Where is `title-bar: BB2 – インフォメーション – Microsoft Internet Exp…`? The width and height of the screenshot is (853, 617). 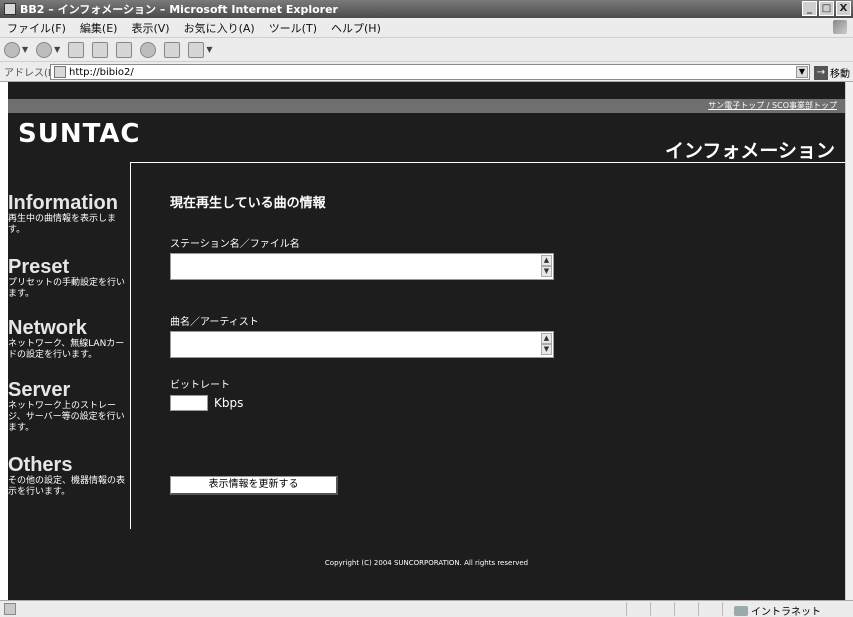
title-bar: BB2 – インフォメーション – Microsoft Internet Exp… is located at coordinates (426, 9).